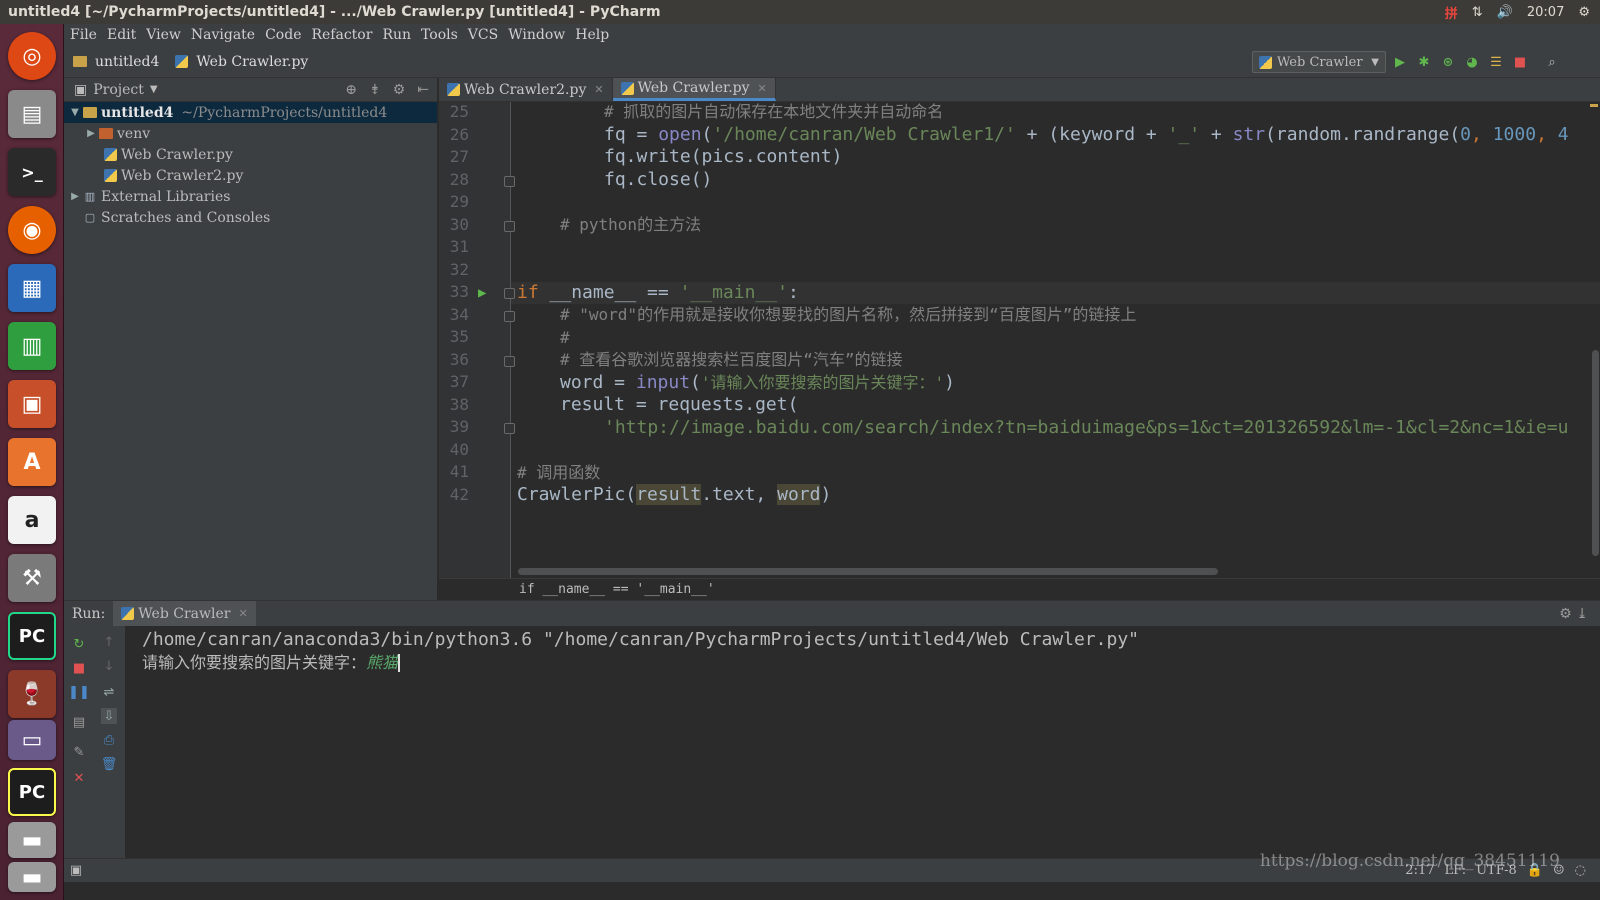 The height and width of the screenshot is (900, 1600). I want to click on run-configuration-dropdown: Web Crawler ▼, so click(1319, 62).